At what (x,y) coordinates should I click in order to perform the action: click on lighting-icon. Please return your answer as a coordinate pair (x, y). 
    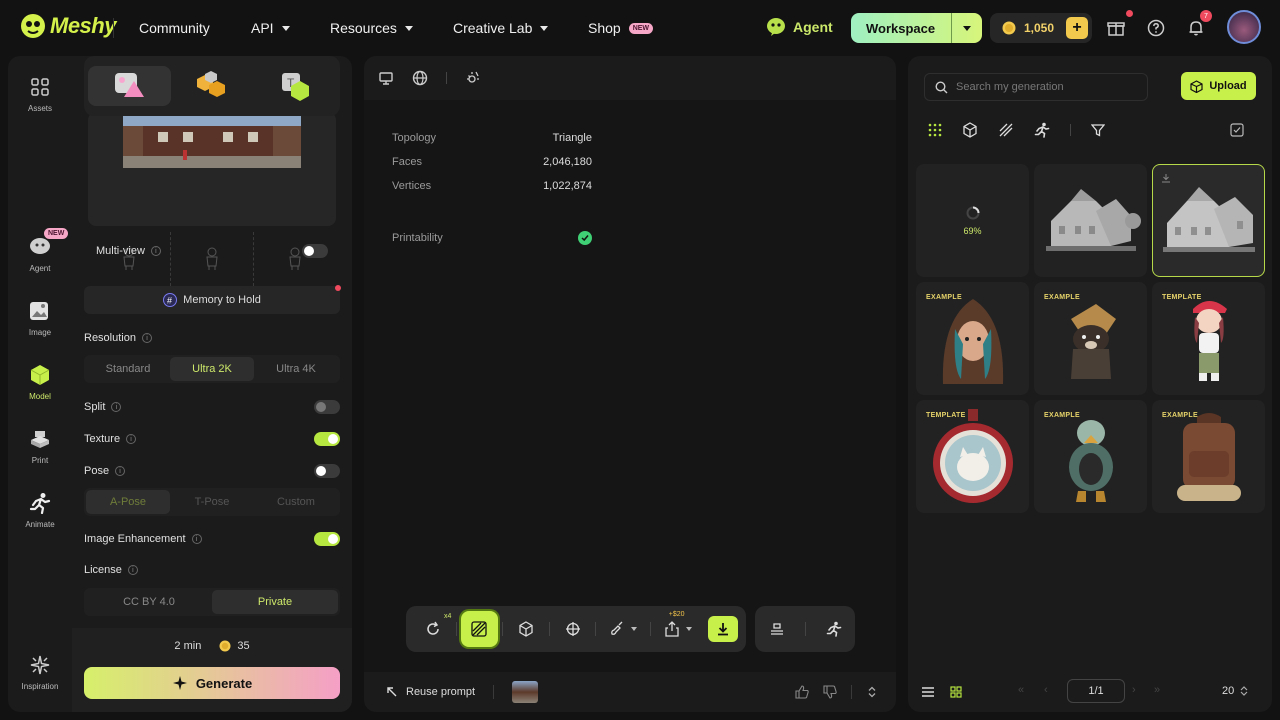
    Looking at the image, I should click on (473, 78).